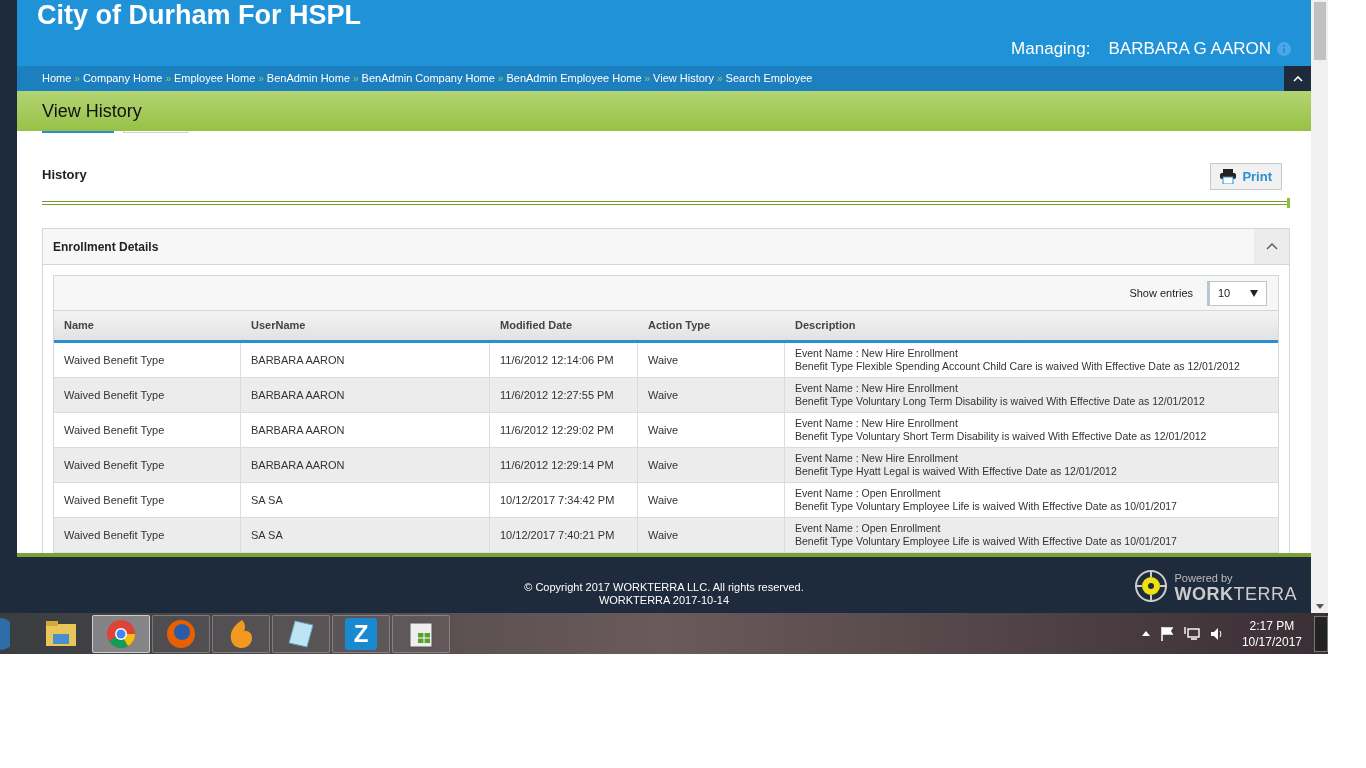 This screenshot has width=1366, height=768. I want to click on taskbar-button: Z, so click(361, 633).